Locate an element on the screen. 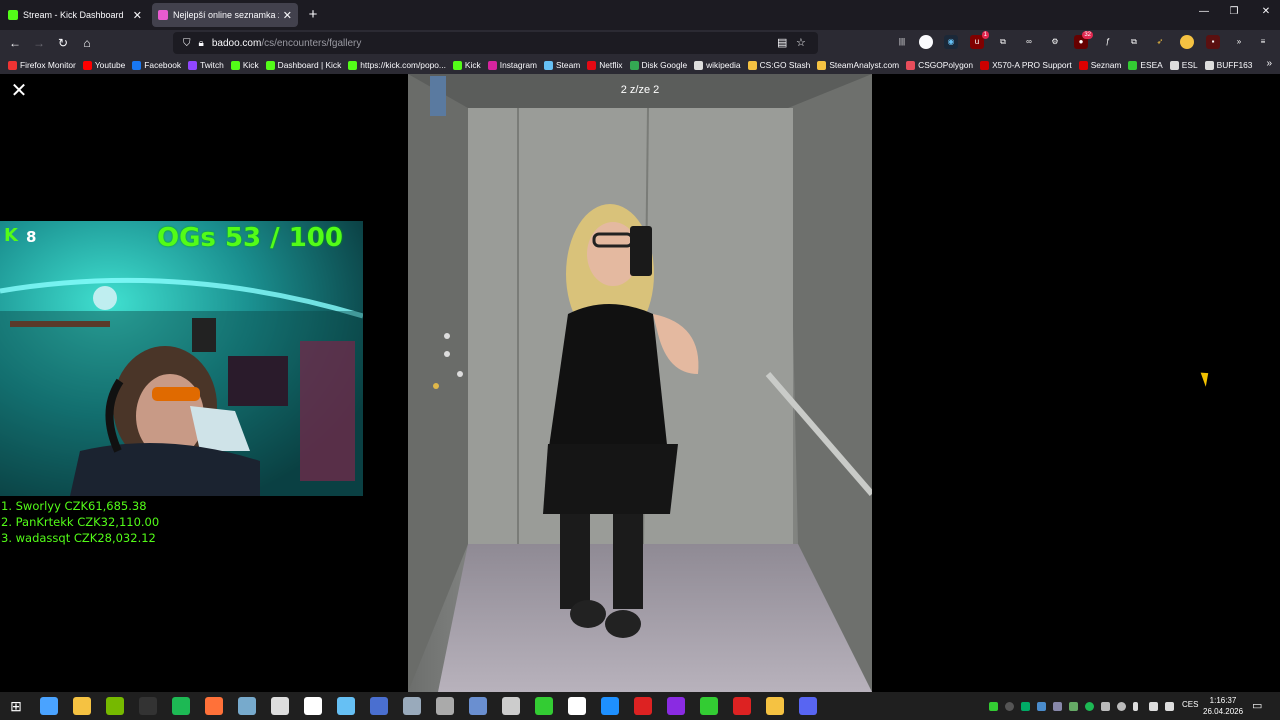  close-window-icon: ✕ is located at coordinates (1266, 11).